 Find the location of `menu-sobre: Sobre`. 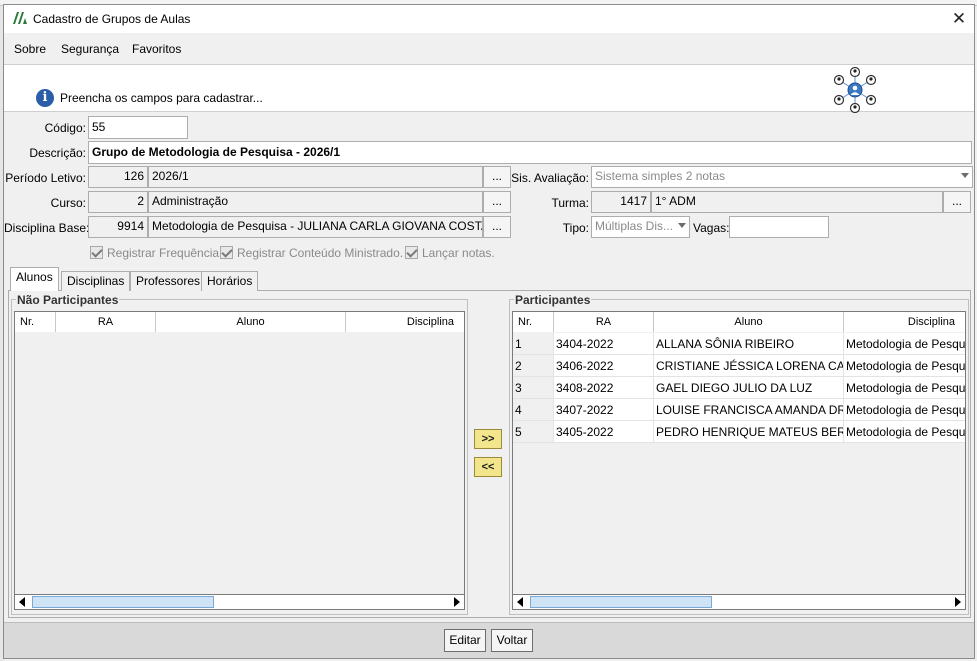

menu-sobre: Sobre is located at coordinates (30, 49).